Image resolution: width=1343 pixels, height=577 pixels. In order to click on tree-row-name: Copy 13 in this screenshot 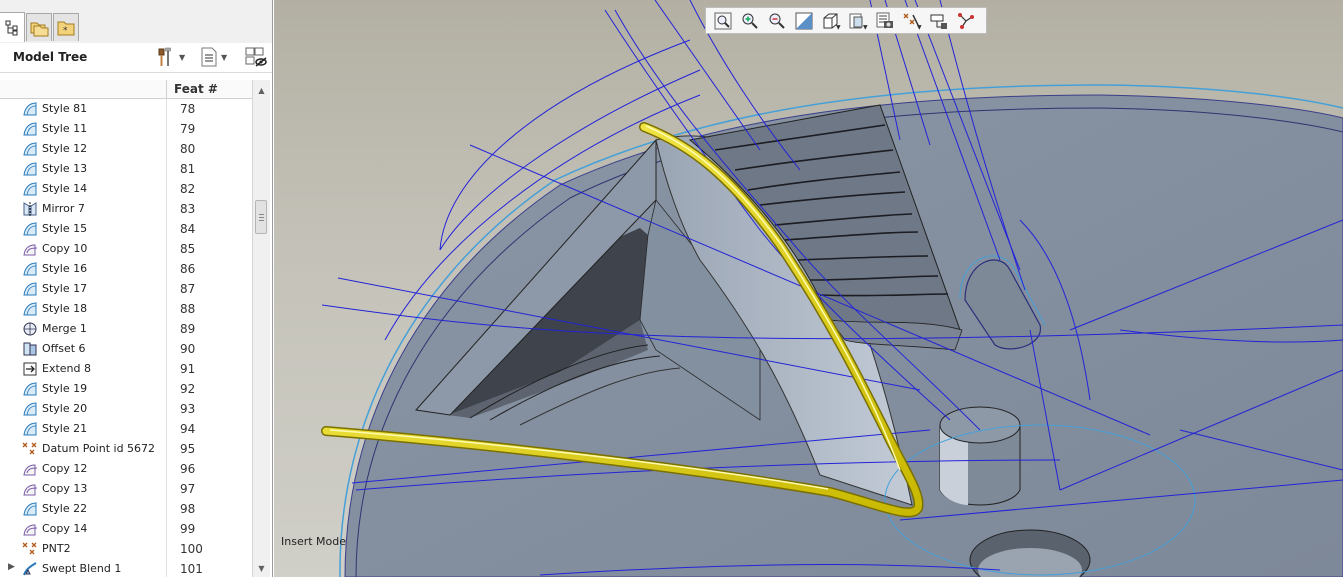, I will do `click(65, 488)`.